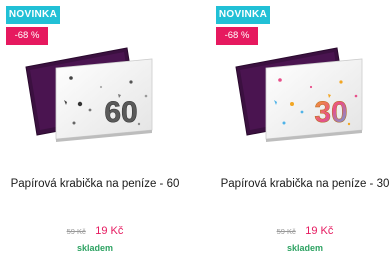  Describe the element at coordinates (300, 184) in the screenshot. I see `product-name-link: Papírová krabička na peníze - 30` at that location.